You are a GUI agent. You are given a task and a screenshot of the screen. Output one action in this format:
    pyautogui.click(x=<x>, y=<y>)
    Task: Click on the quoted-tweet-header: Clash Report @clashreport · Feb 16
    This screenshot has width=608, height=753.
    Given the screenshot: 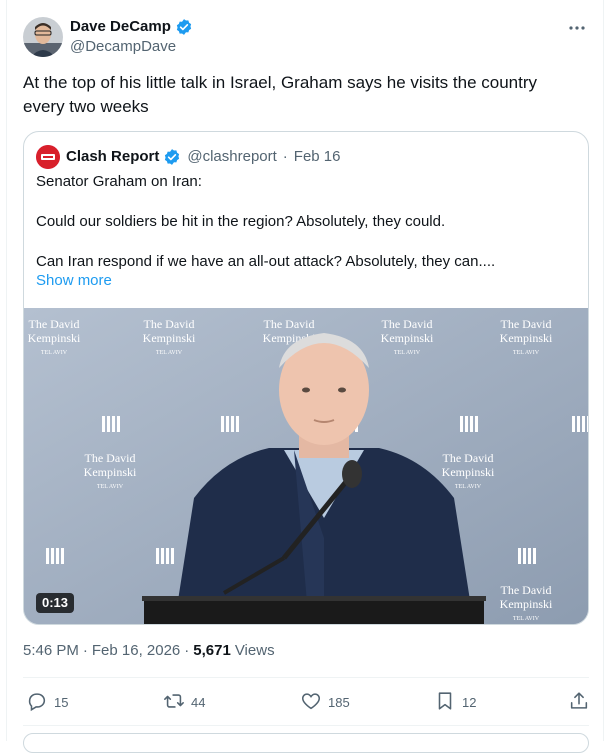 What is the action you would take?
    pyautogui.click(x=188, y=157)
    